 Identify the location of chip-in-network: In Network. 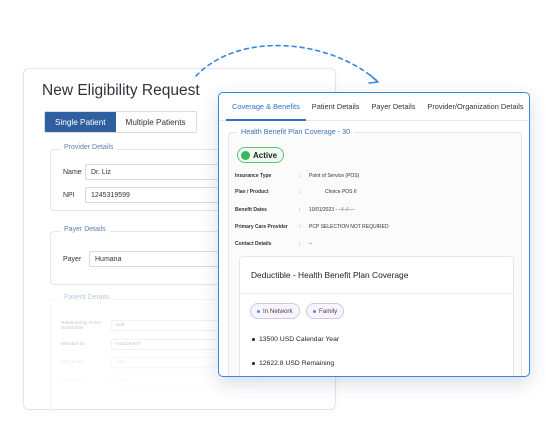
(275, 311).